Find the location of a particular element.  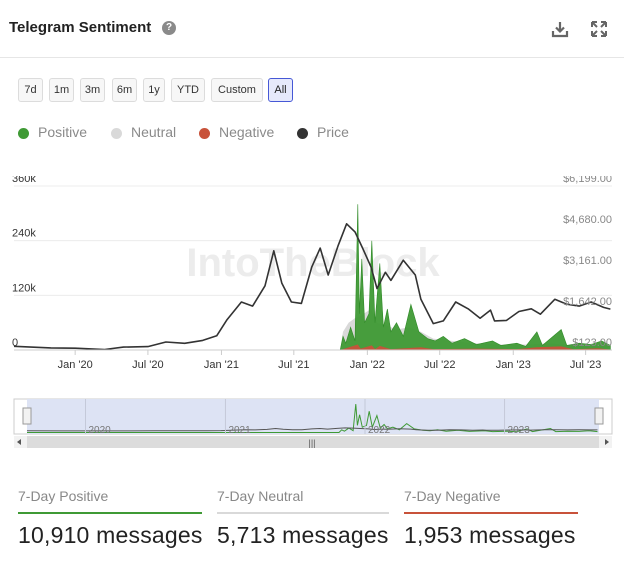

legend-label-positive: Positive is located at coordinates (63, 132).